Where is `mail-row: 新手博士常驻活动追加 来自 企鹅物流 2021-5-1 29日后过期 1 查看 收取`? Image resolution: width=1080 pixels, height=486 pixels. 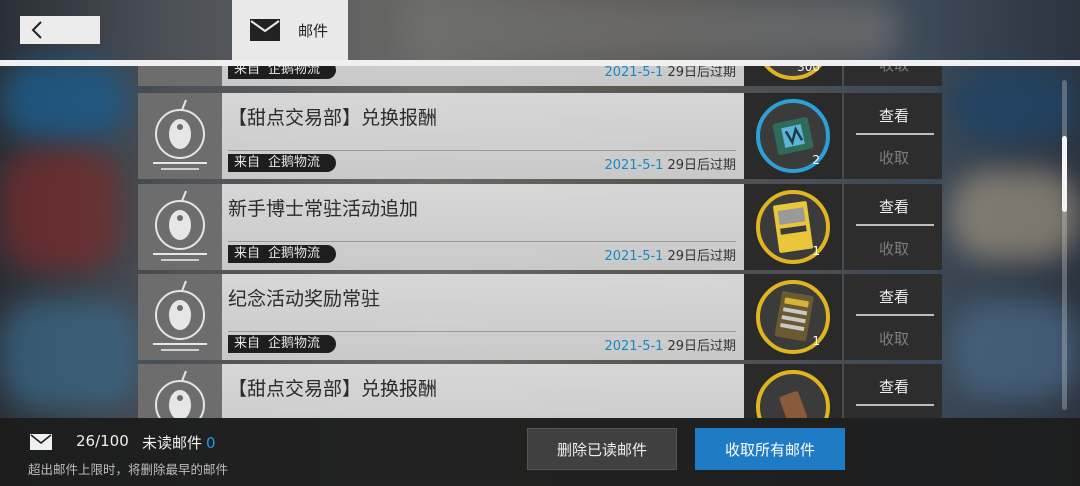 mail-row: 新手博士常驻活动追加 来自 企鹅物流 2021-5-1 29日后过期 1 查看 收取 is located at coordinates (540, 227).